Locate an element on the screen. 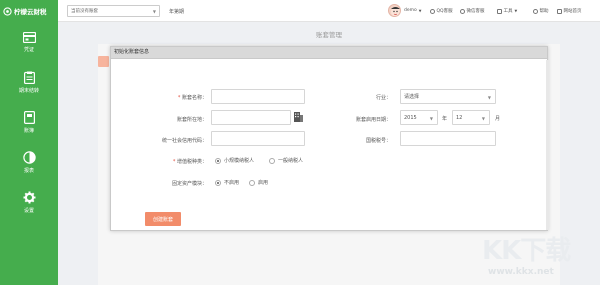  start-year-value: 2015 is located at coordinates (410, 117).